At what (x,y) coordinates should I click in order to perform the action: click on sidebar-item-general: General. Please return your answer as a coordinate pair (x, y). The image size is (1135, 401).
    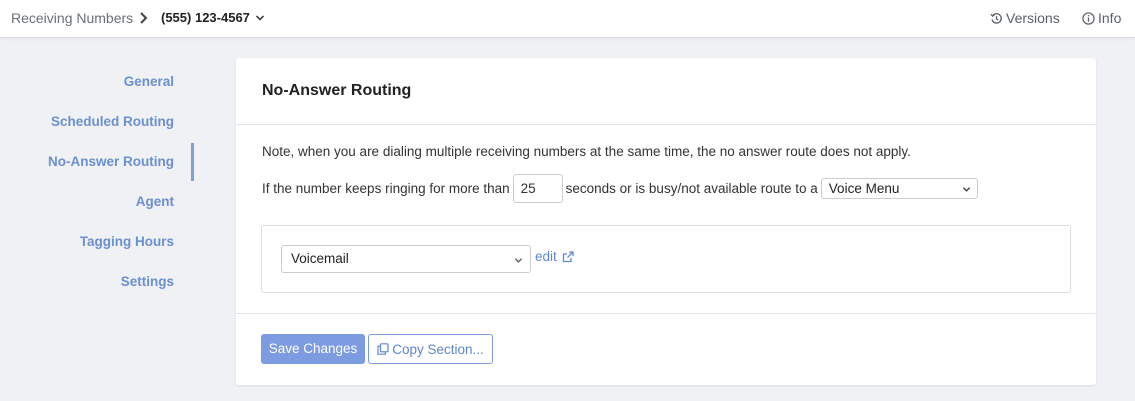
    Looking at the image, I should click on (149, 81).